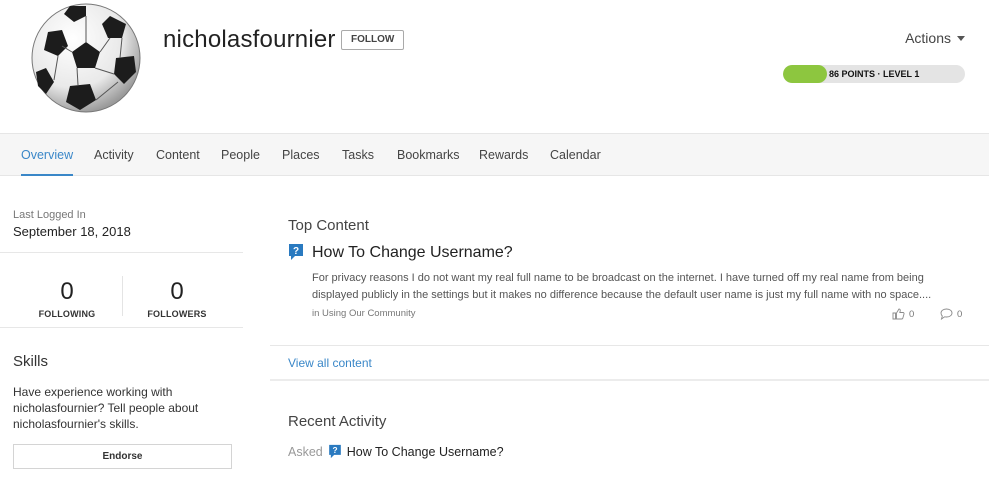 The image size is (999, 477). I want to click on chevron-down-icon, so click(961, 38).